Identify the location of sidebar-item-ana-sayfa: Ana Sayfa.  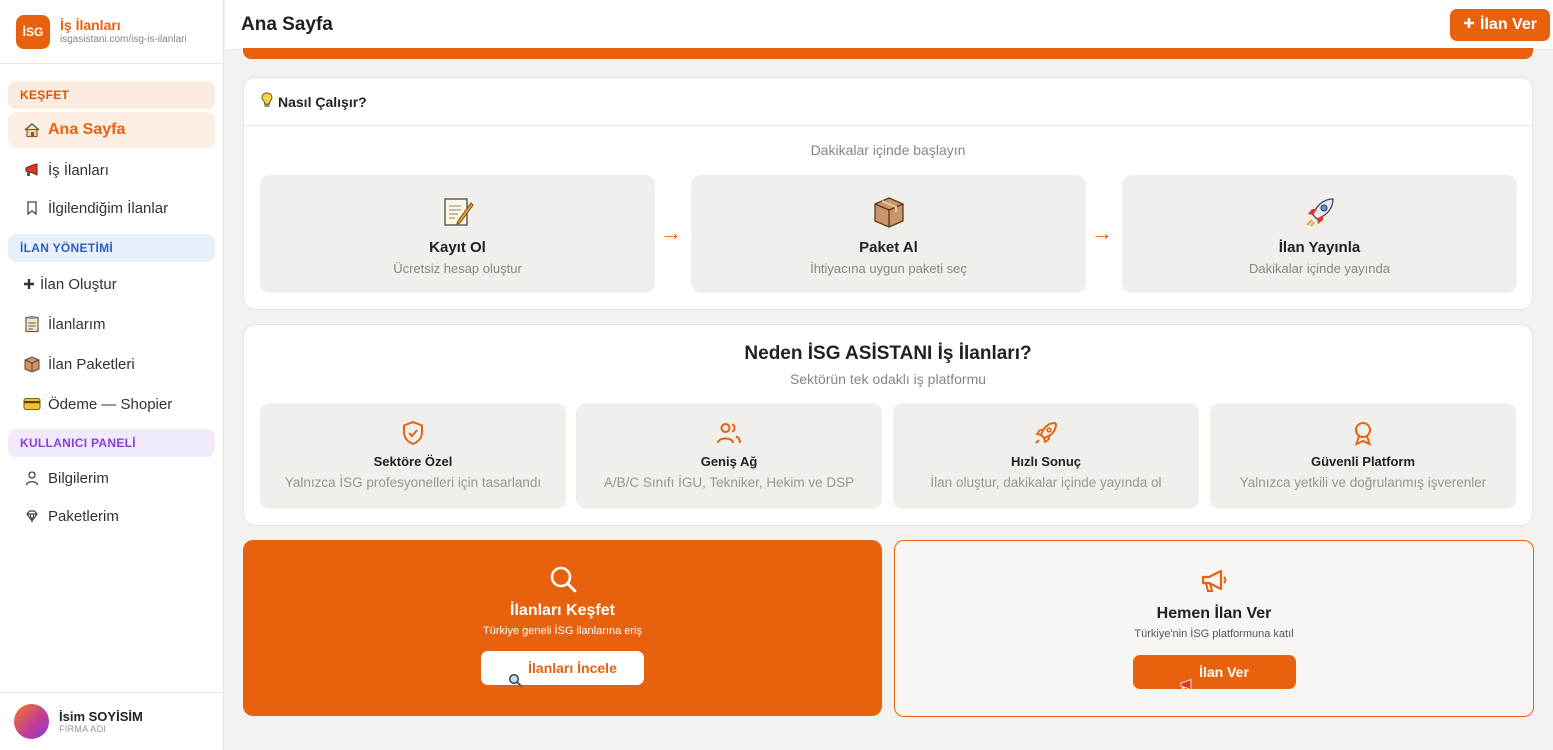
(111, 130).